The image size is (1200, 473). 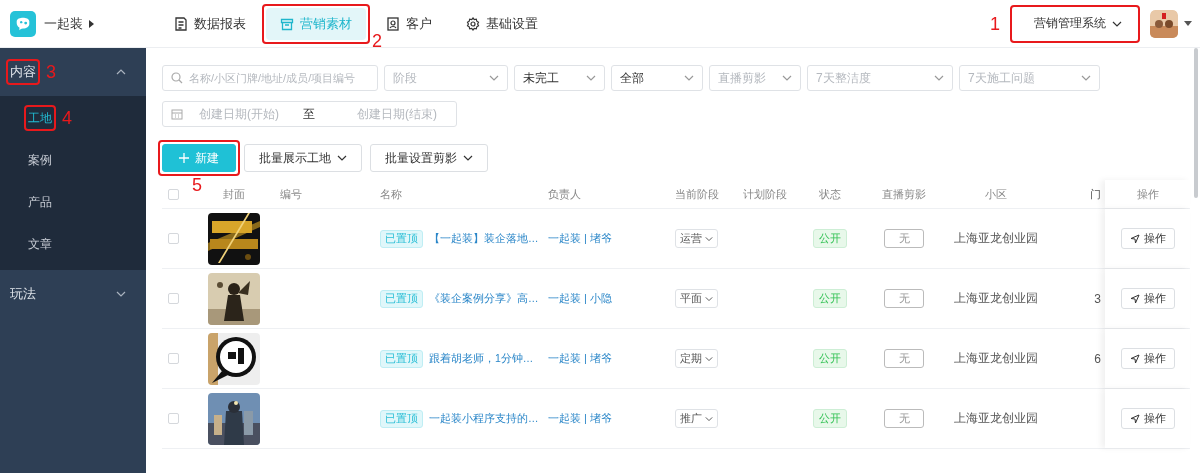 I want to click on nav-tab: 数据报表, so click(x=210, y=23).